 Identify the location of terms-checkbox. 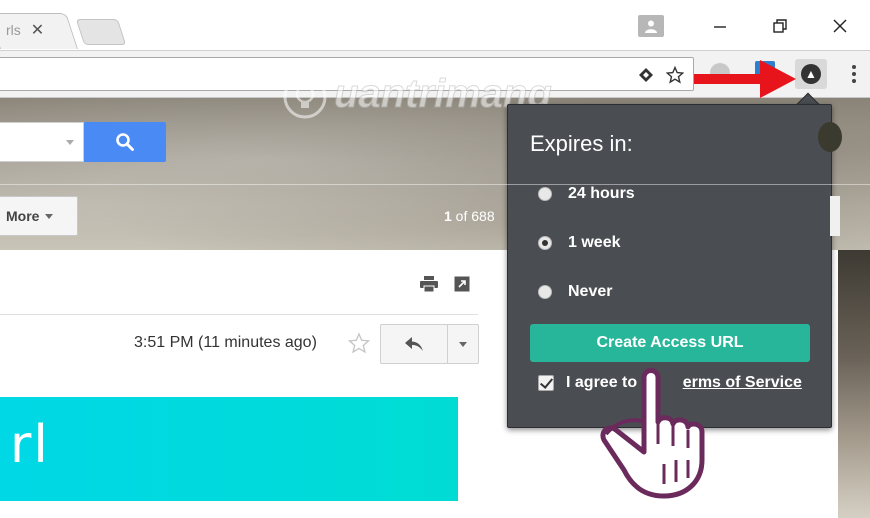
(546, 383).